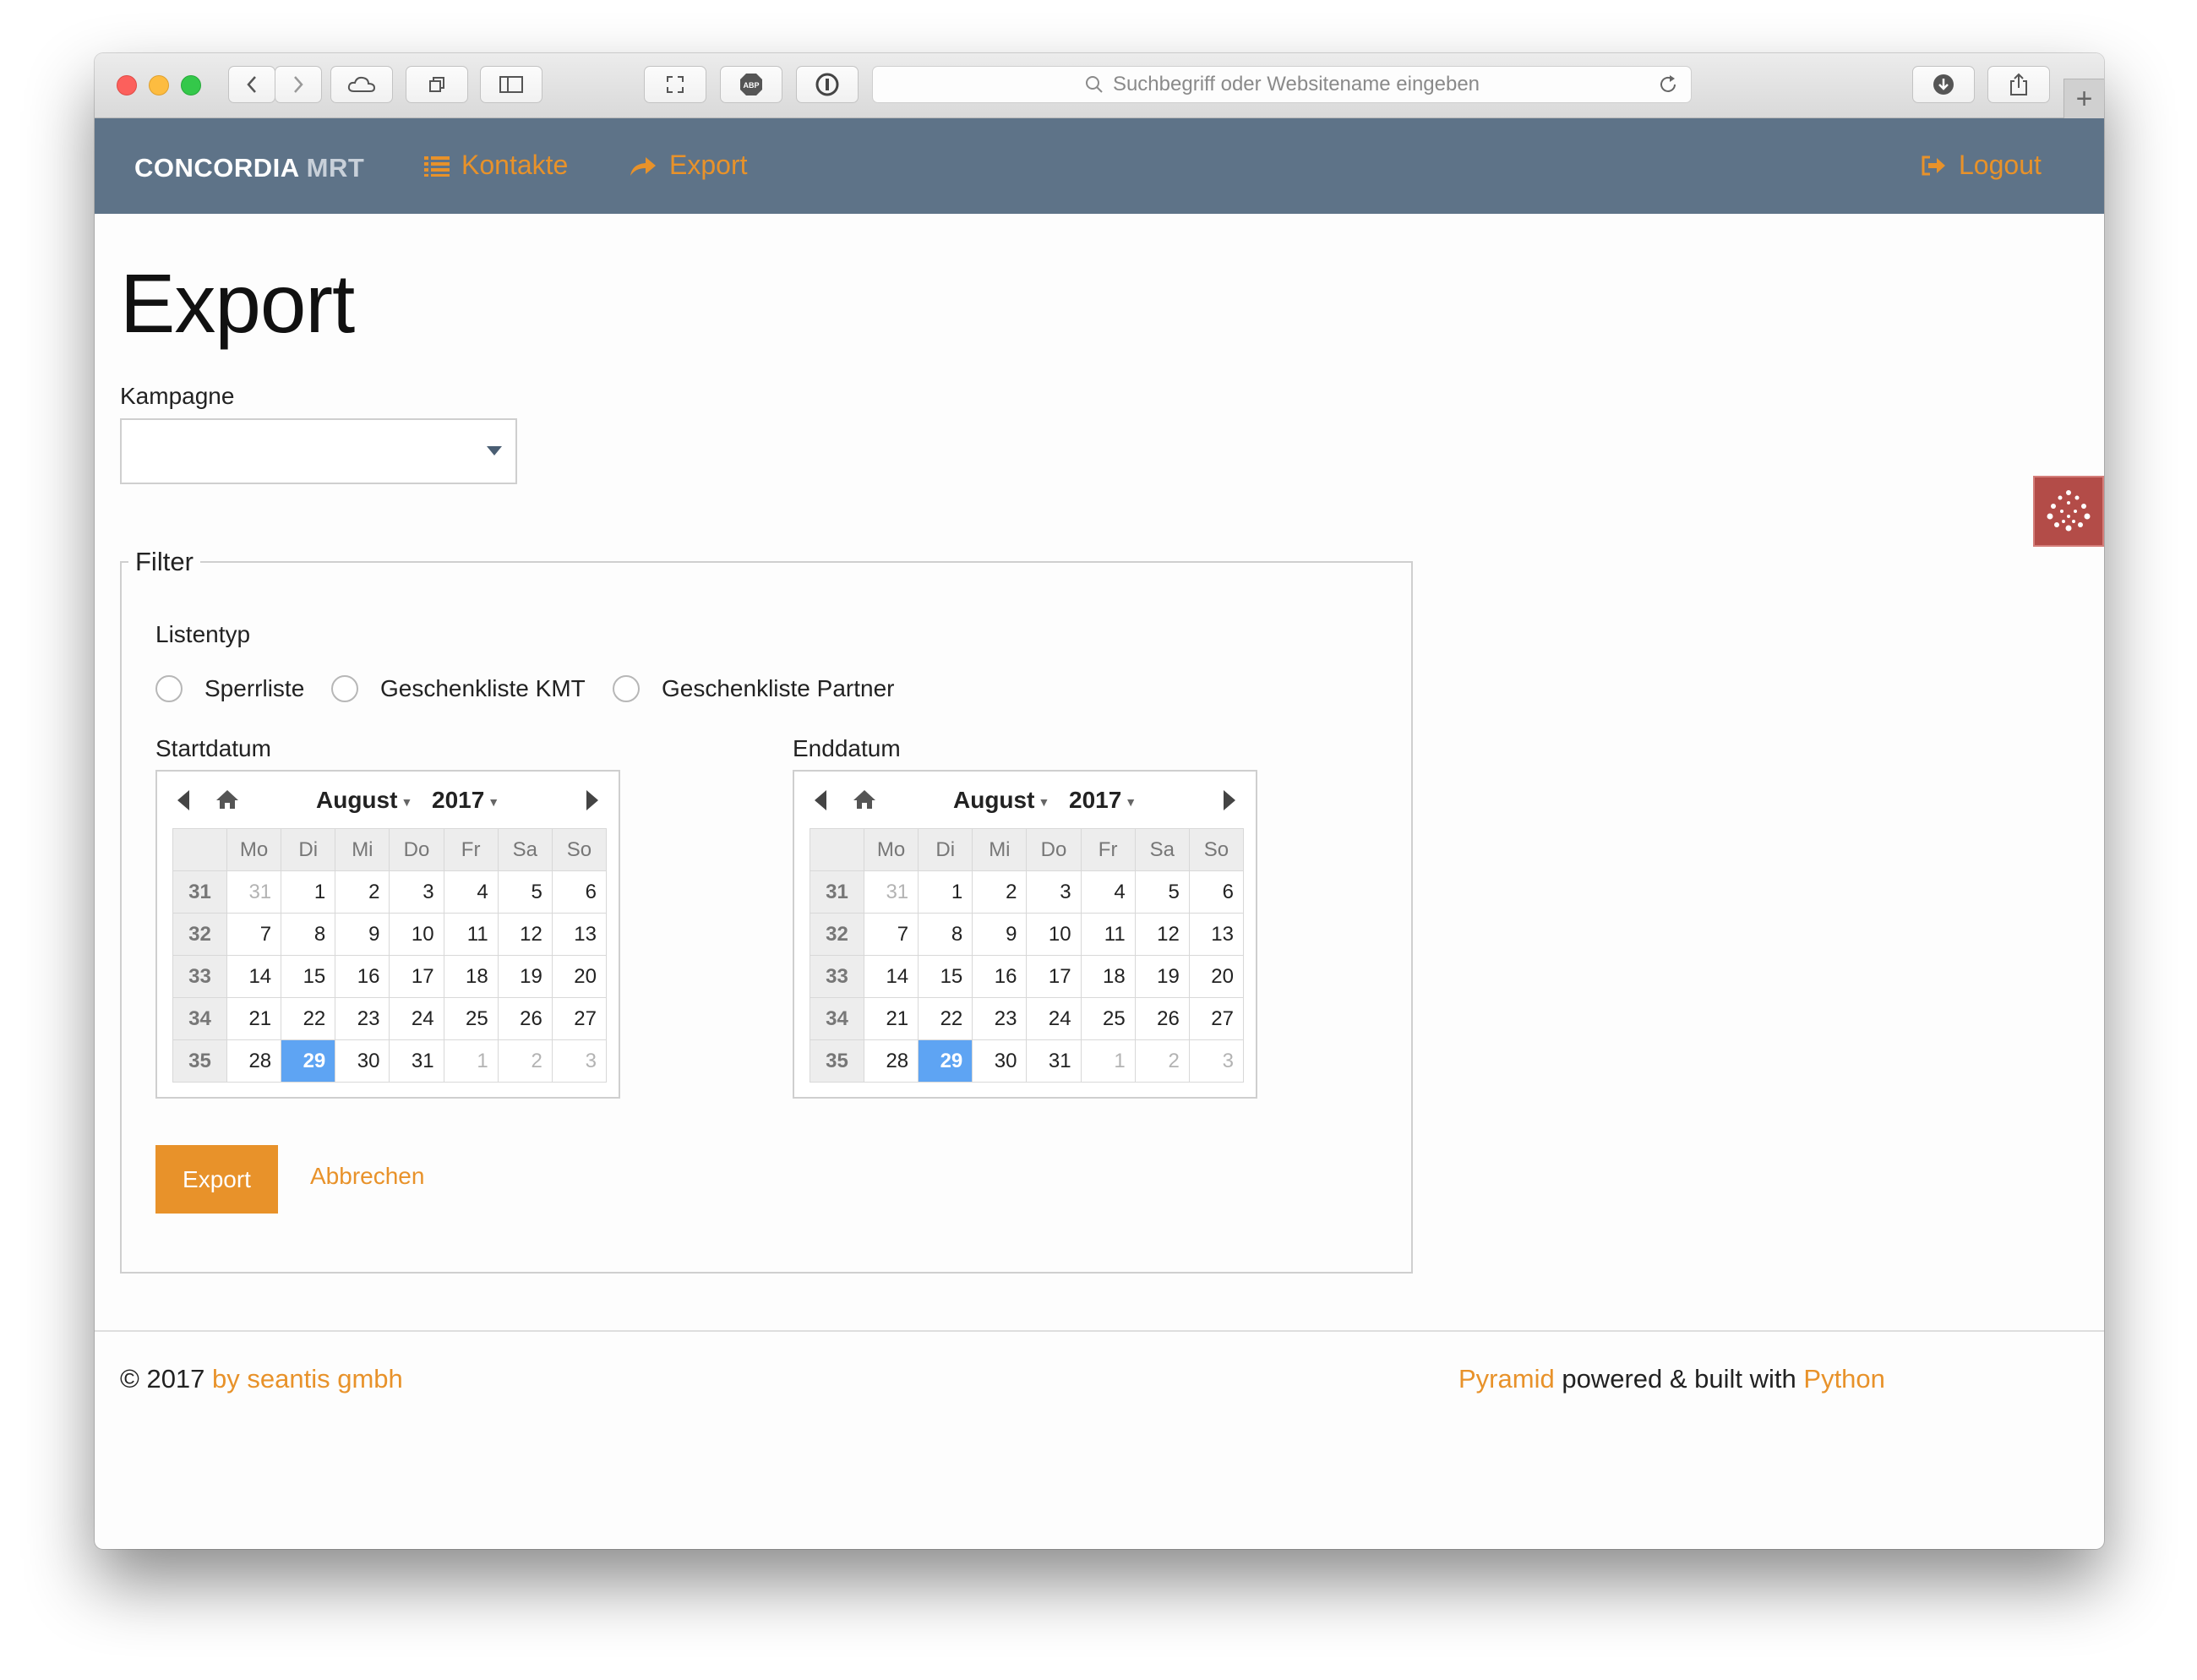 The height and width of the screenshot is (1680, 2197). What do you see at coordinates (688, 165) in the screenshot?
I see `nav-export: Export` at bounding box center [688, 165].